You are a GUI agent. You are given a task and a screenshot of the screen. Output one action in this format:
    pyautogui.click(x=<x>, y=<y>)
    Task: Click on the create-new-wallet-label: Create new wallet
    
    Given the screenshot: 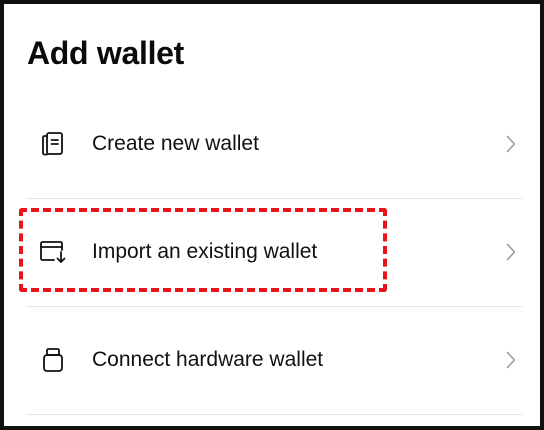 What is the action you would take?
    pyautogui.click(x=175, y=143)
    